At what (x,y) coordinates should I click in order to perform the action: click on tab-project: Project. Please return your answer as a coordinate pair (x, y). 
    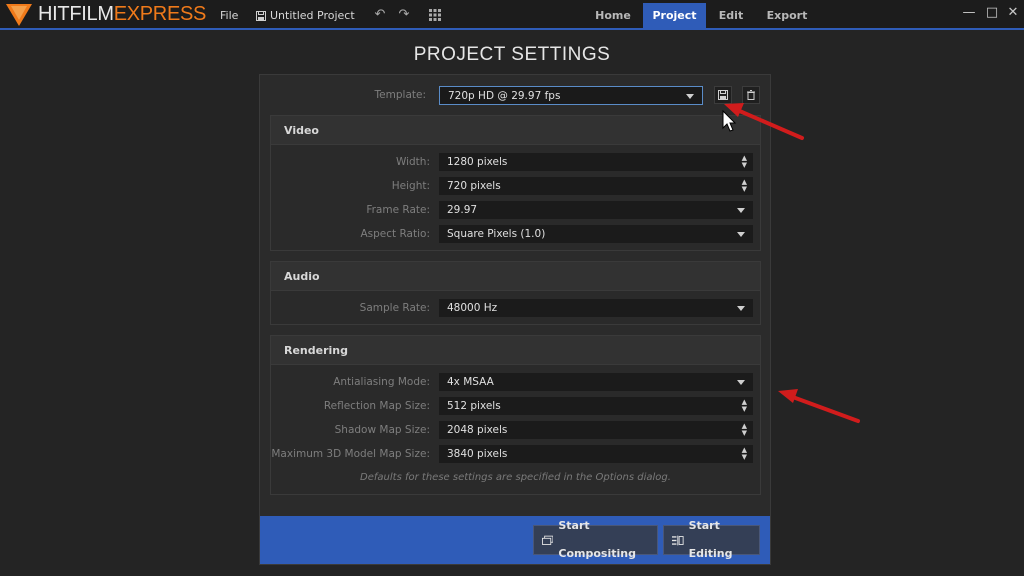
    Looking at the image, I should click on (674, 15).